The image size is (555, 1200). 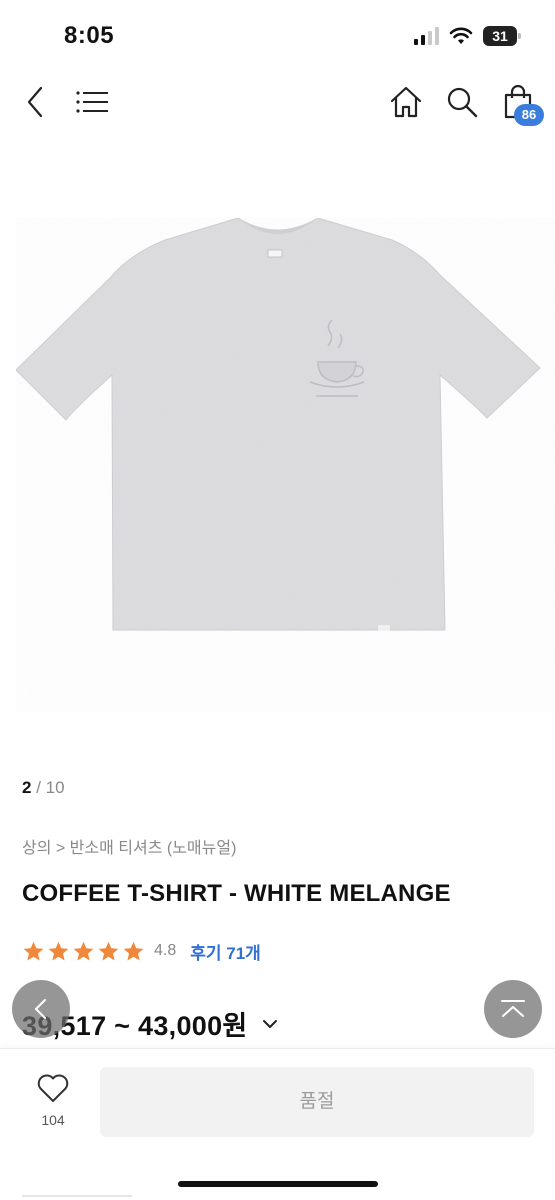 What do you see at coordinates (53, 1120) in the screenshot?
I see `like-count: 104` at bounding box center [53, 1120].